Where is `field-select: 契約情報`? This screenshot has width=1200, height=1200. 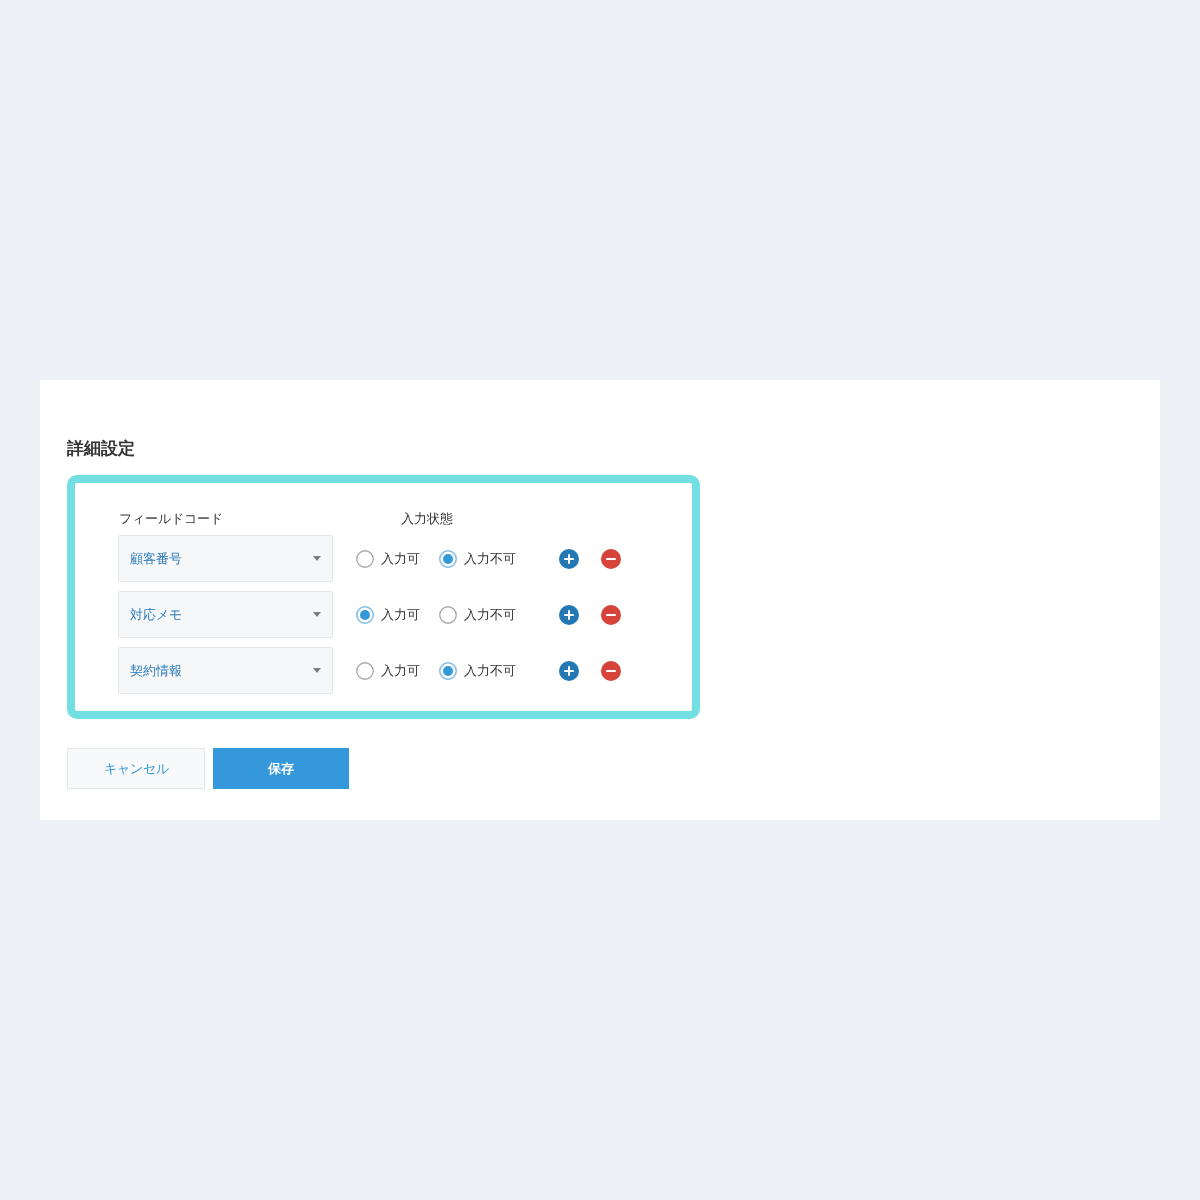
field-select: 契約情報 is located at coordinates (225, 670).